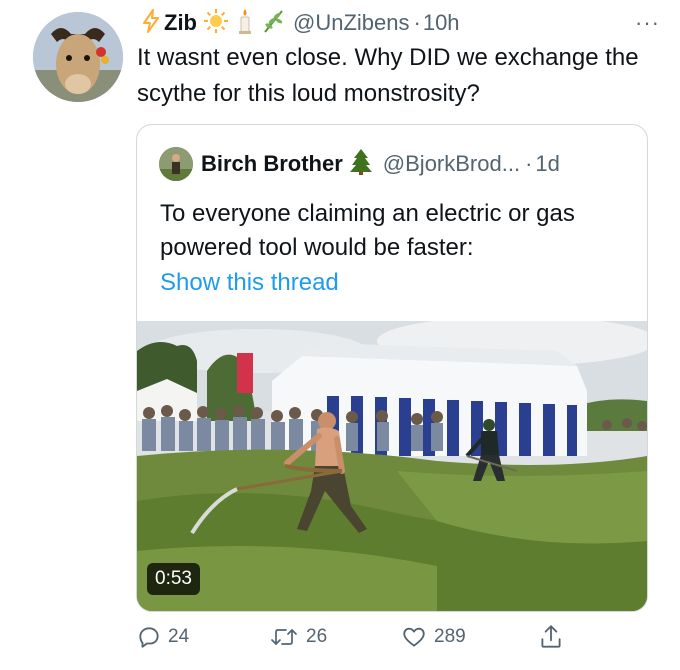  What do you see at coordinates (356, 637) in the screenshot?
I see `tweet-actions: 24 26 289` at bounding box center [356, 637].